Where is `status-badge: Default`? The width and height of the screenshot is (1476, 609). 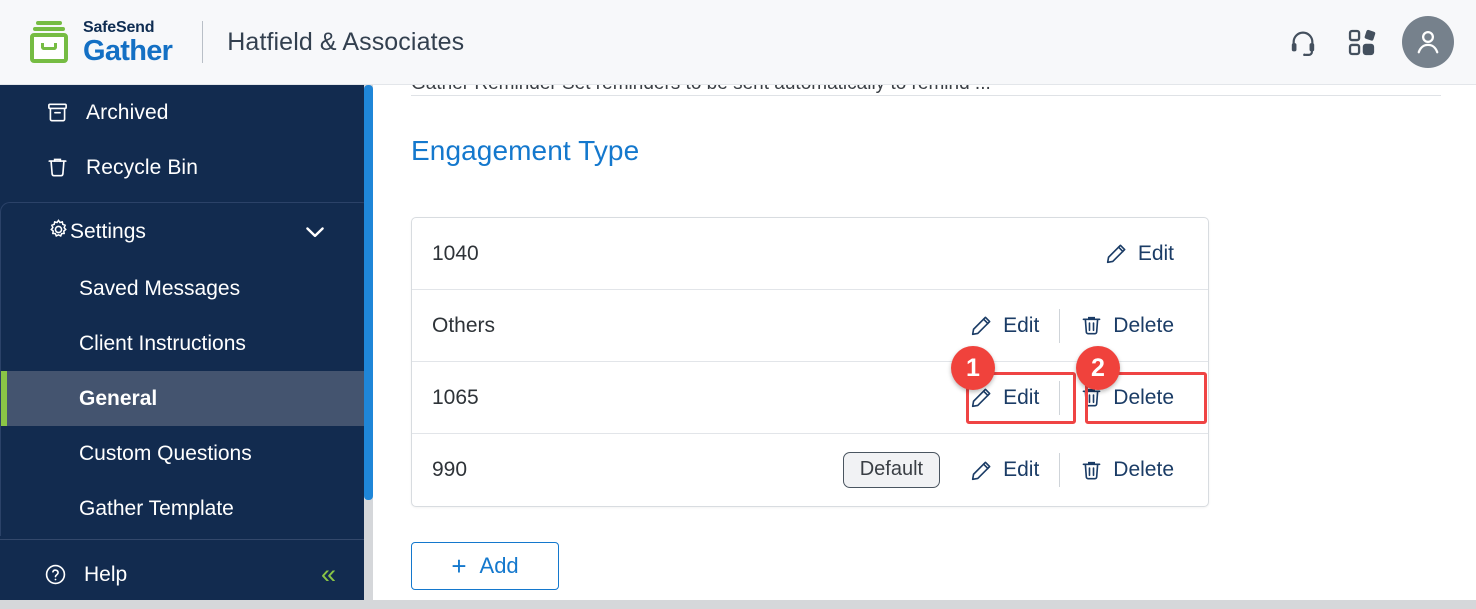
status-badge: Default is located at coordinates (891, 470).